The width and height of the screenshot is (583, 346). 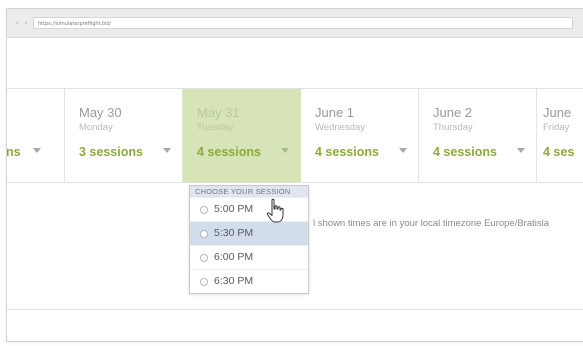 I want to click on browser-toolbar: ‹ › https://simulatorpreflight.biz/, so click(x=295, y=23).